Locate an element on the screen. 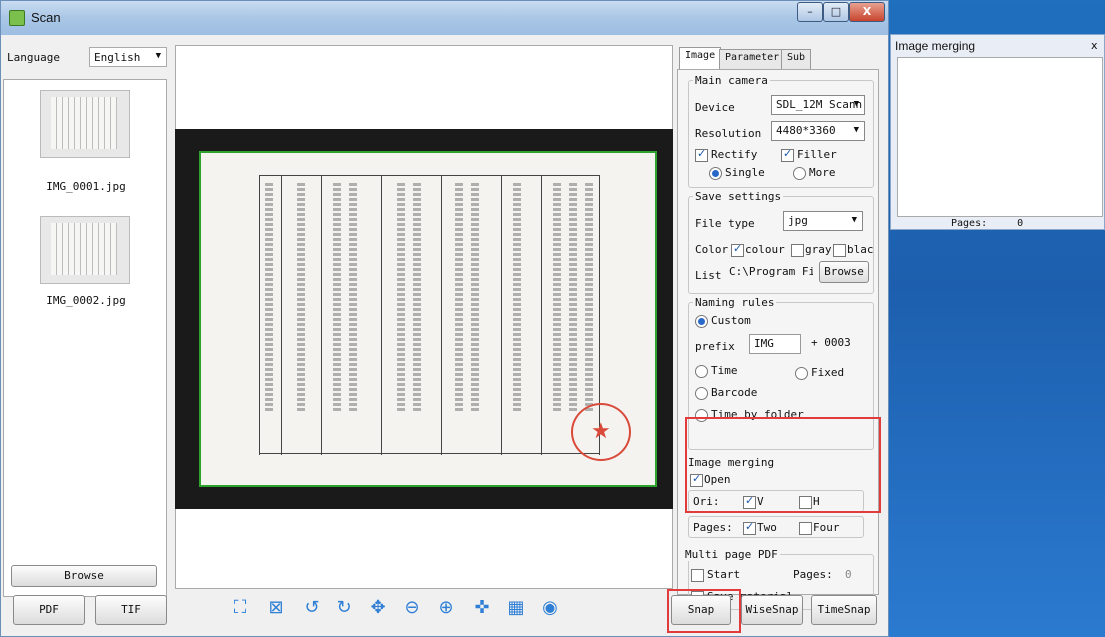  list-label: List is located at coordinates (708, 275).